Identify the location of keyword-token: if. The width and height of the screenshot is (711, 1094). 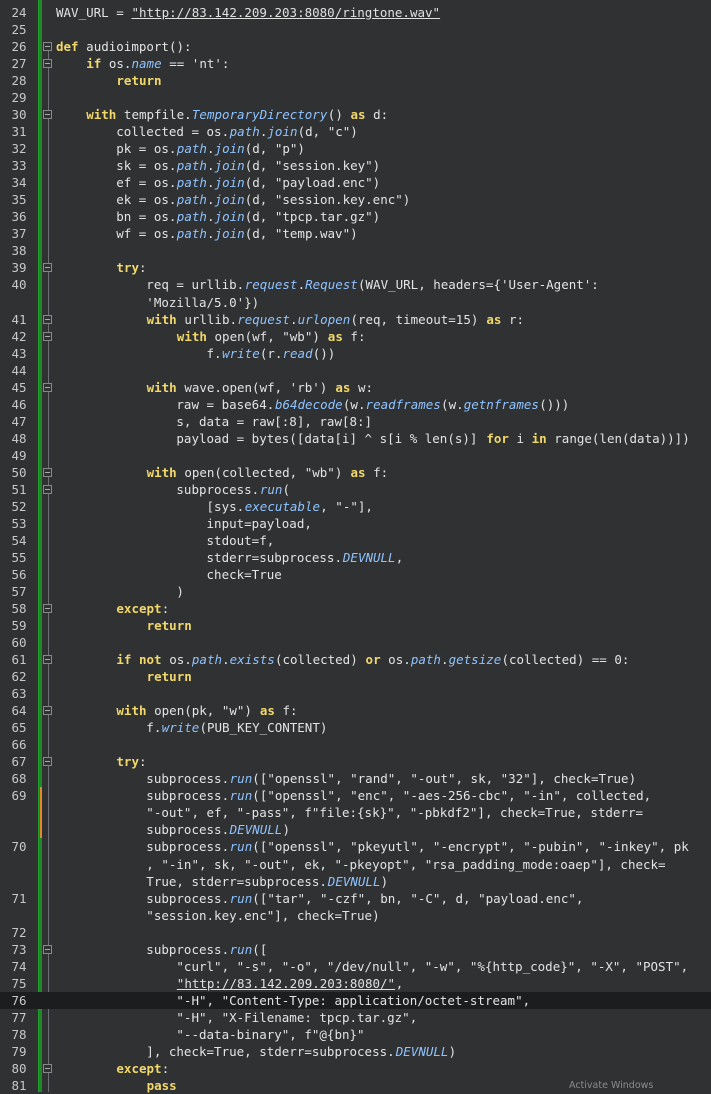
(94, 64).